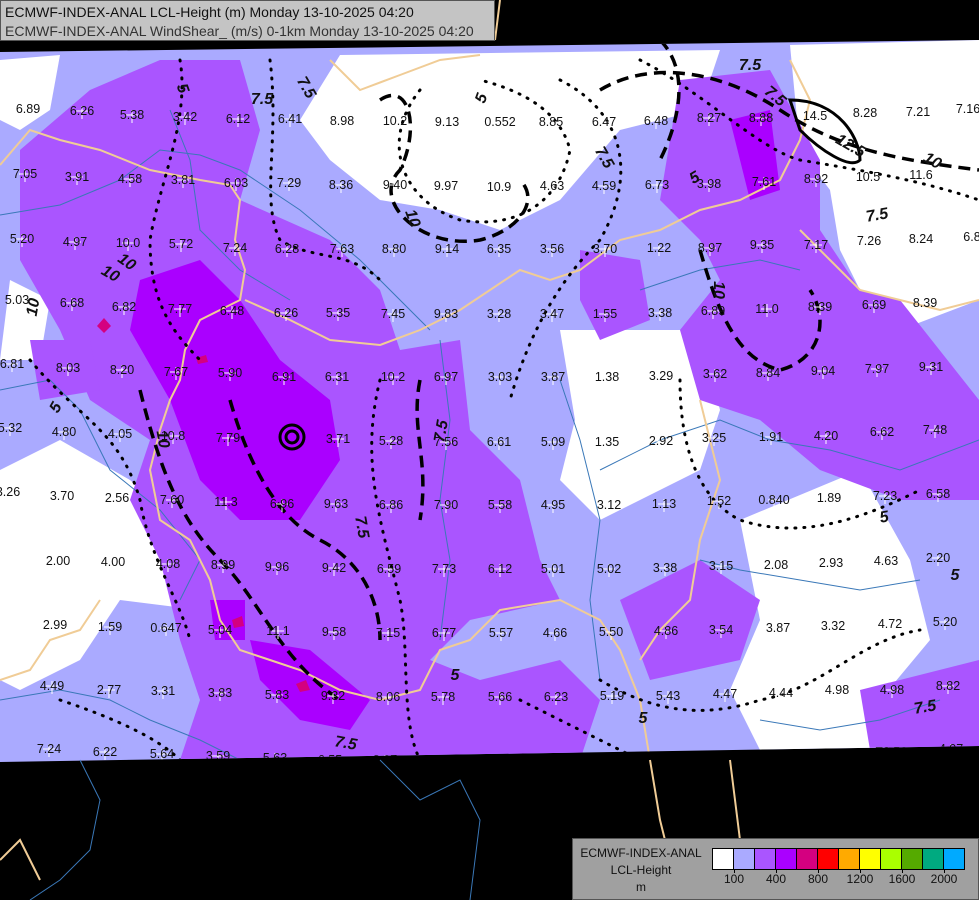 The width and height of the screenshot is (979, 900). I want to click on station-value: 9.04, so click(823, 371).